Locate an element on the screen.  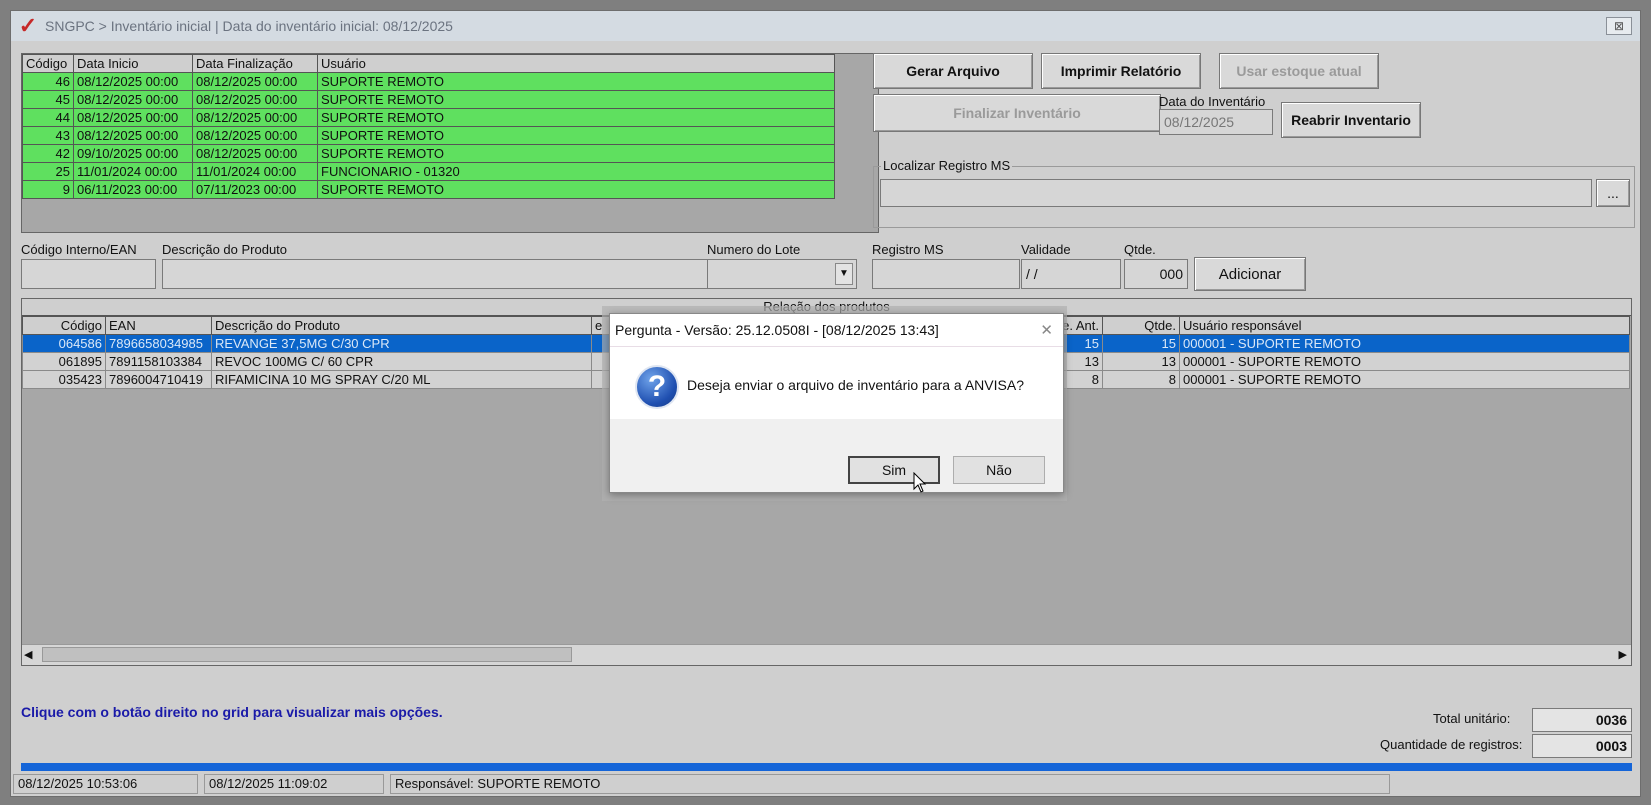
nao-button: Não is located at coordinates (999, 470).